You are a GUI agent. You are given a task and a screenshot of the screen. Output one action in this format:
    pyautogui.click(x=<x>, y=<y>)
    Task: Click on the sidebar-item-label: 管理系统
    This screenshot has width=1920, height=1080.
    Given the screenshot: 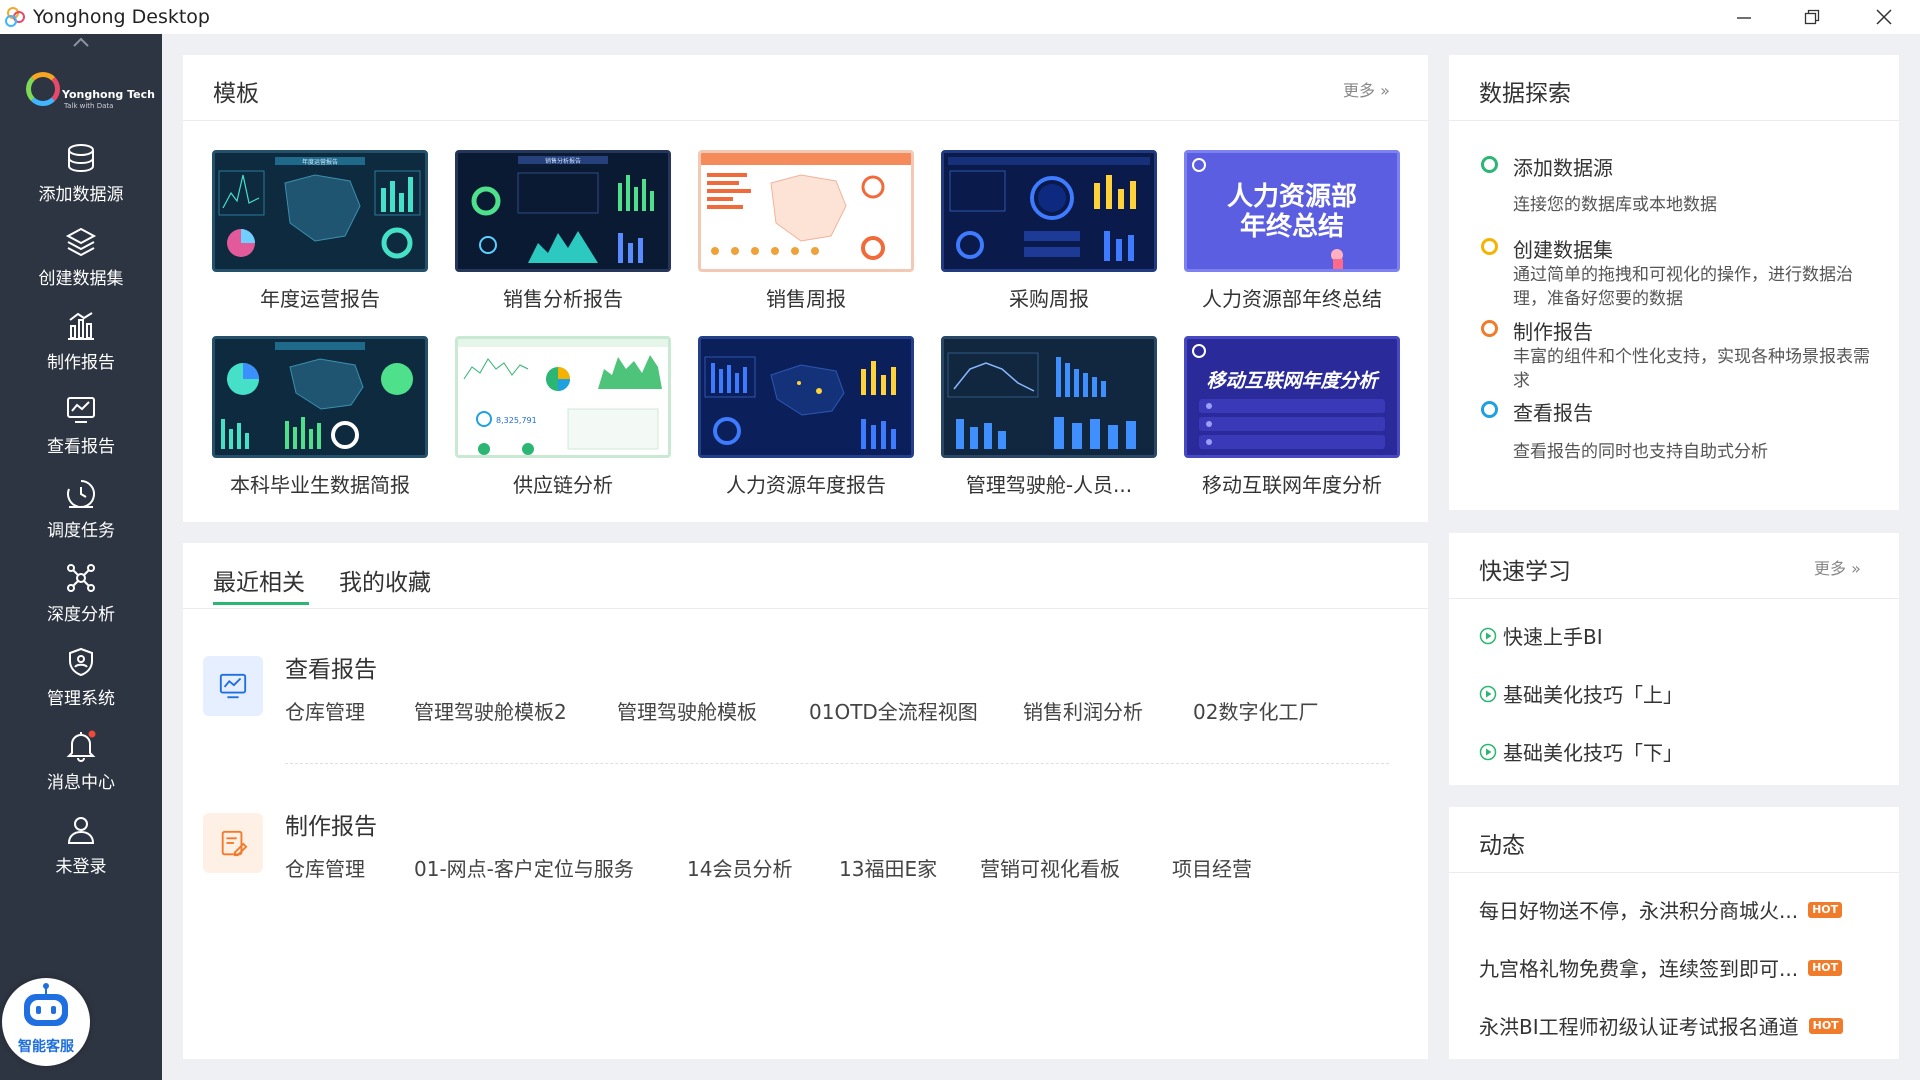 What is the action you would take?
    pyautogui.click(x=81, y=699)
    